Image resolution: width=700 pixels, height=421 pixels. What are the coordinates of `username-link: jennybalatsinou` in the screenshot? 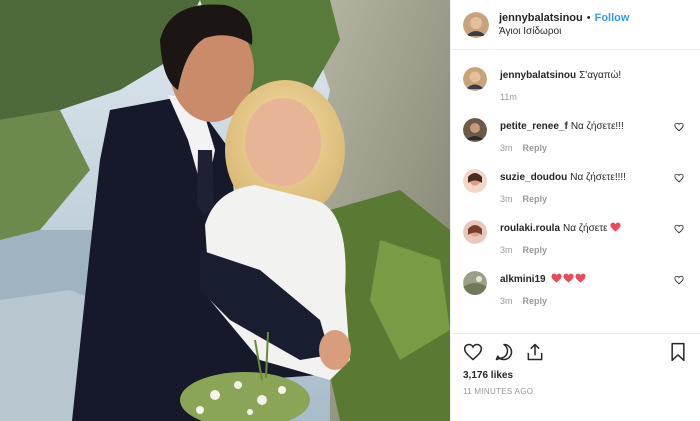 It's located at (541, 18).